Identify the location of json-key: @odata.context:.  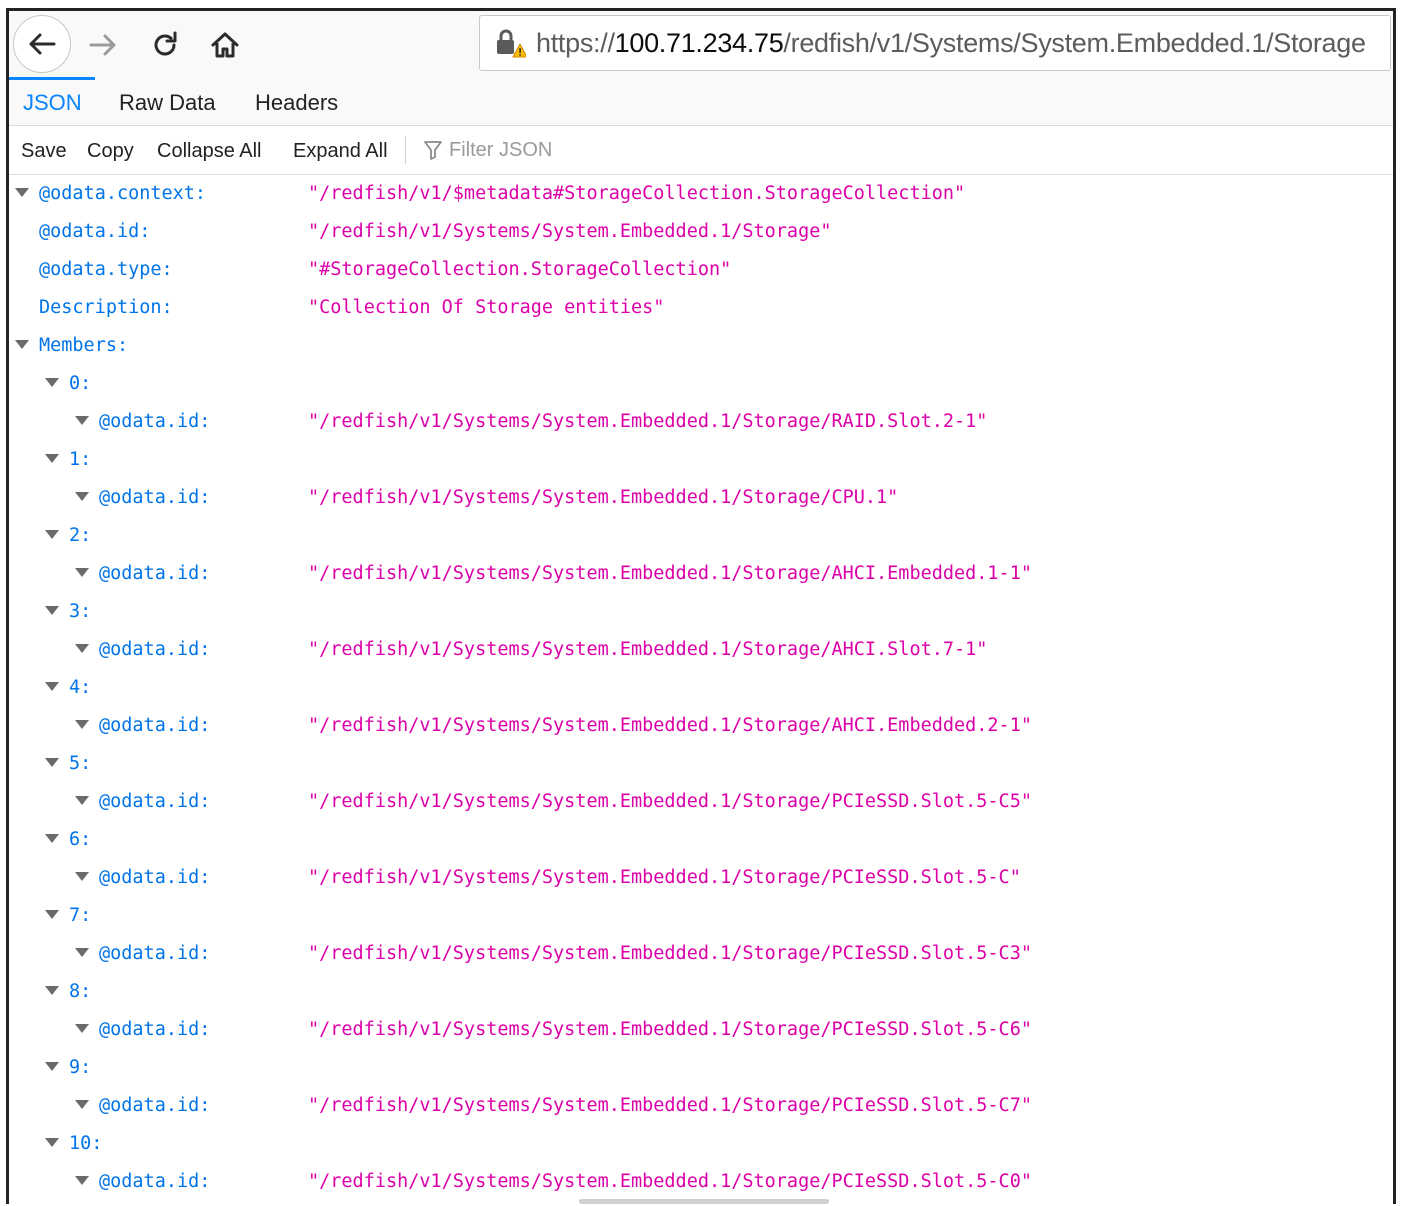
(123, 193).